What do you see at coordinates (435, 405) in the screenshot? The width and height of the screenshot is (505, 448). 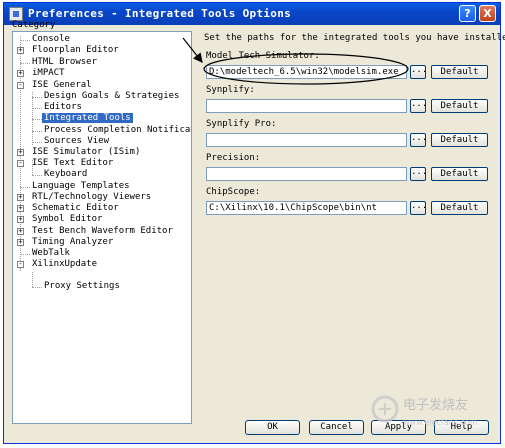 I see `watermark-text: 电子发烧友` at bounding box center [435, 405].